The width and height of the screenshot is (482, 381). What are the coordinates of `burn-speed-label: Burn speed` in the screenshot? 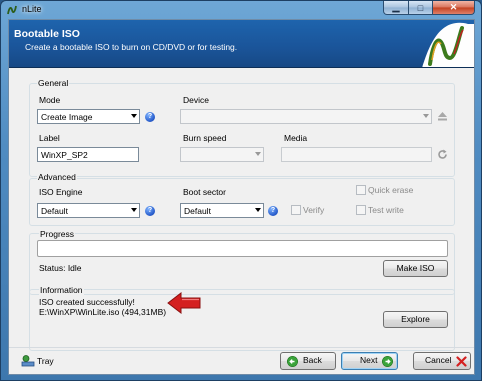 It's located at (205, 138).